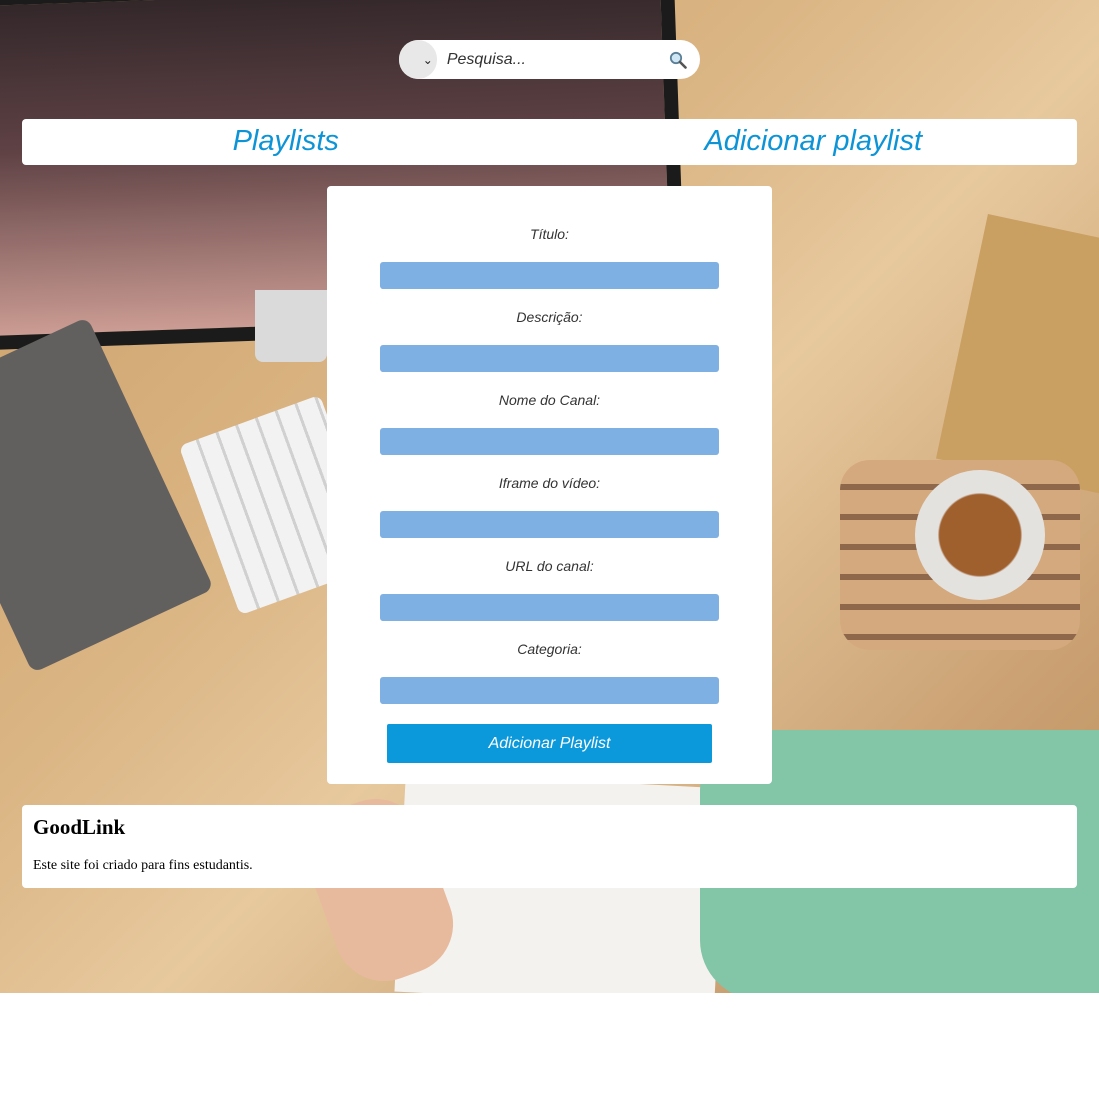 The width and height of the screenshot is (1099, 1112). Describe the element at coordinates (549, 234) in the screenshot. I see `title-label: Título:` at that location.